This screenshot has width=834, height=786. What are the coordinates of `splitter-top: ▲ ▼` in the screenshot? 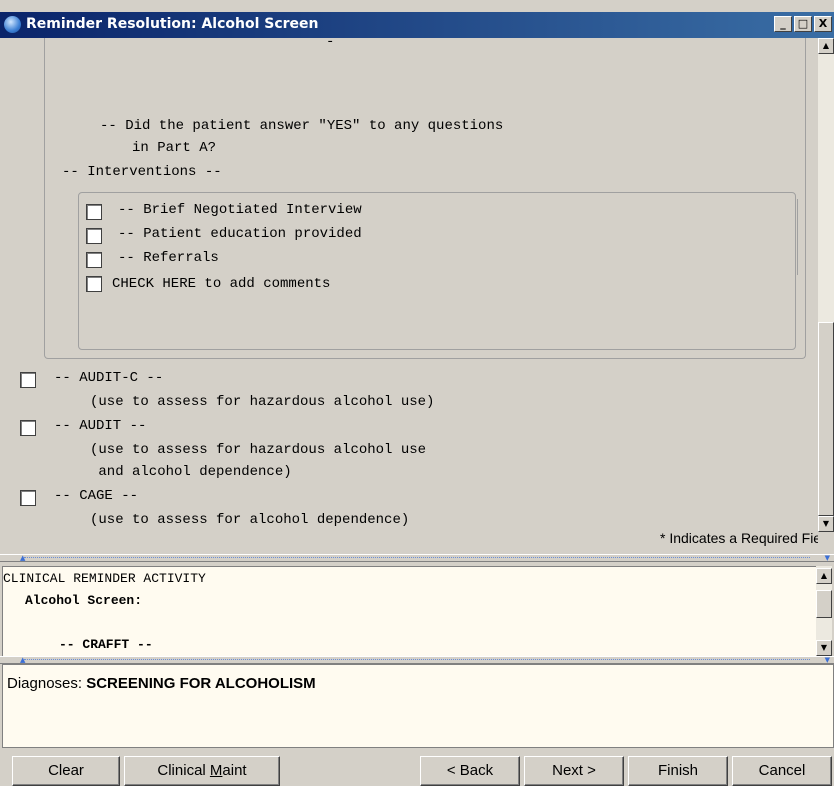 It's located at (417, 558).